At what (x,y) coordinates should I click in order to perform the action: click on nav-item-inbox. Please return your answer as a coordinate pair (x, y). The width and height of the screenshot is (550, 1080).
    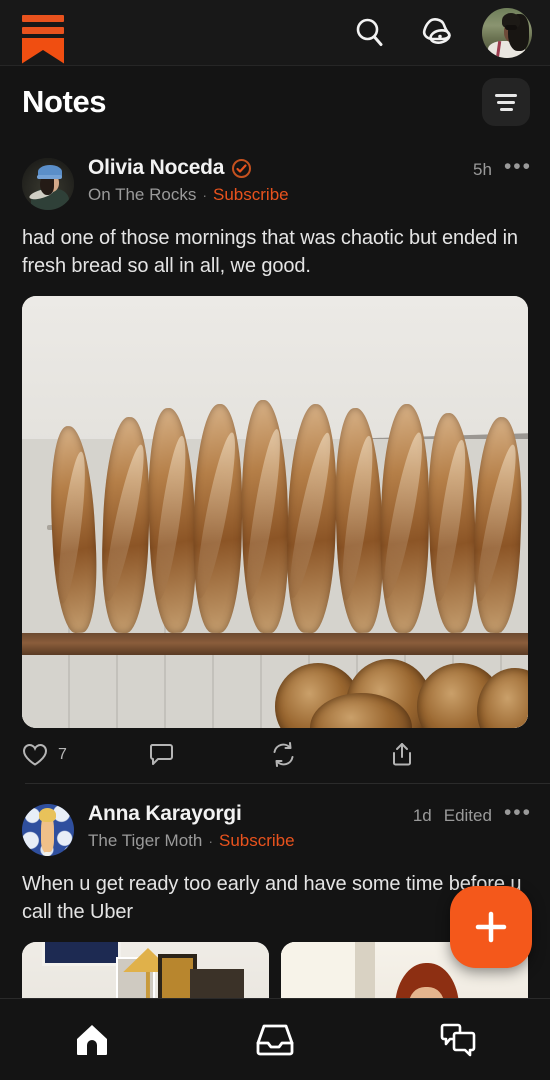
    Looking at the image, I should click on (274, 1039).